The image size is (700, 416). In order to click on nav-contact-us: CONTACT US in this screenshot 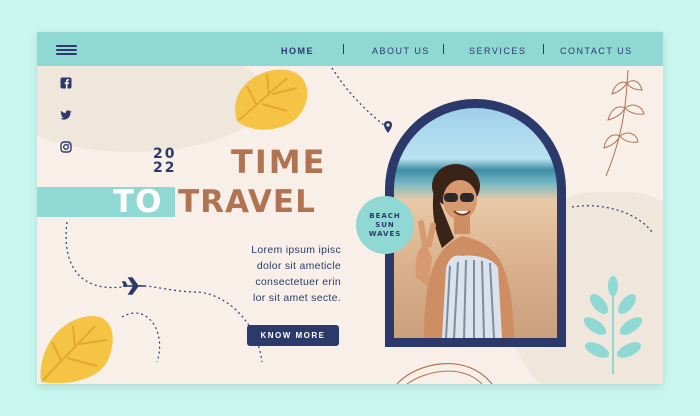, I will do `click(596, 51)`.